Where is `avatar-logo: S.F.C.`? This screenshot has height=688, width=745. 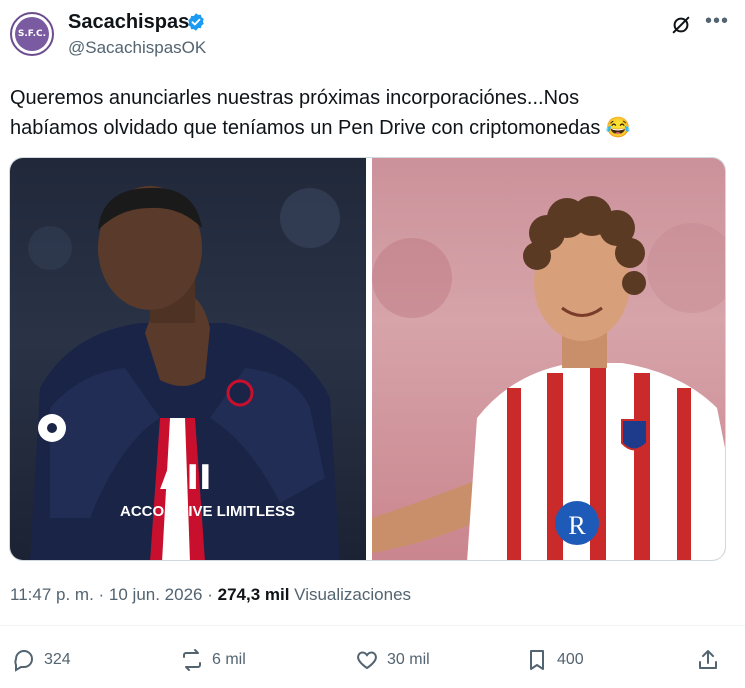 avatar-logo: S.F.C. is located at coordinates (32, 34).